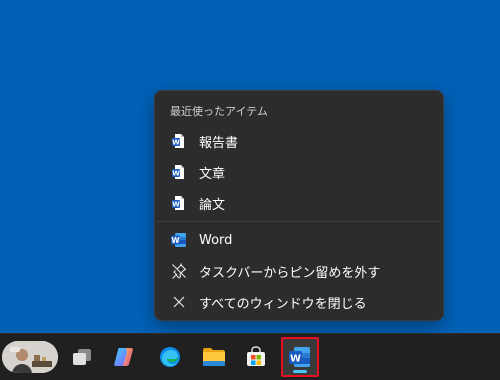 Image resolution: width=500 pixels, height=380 pixels. What do you see at coordinates (219, 143) in the screenshot?
I see `recent-item-label: 報告書` at bounding box center [219, 143].